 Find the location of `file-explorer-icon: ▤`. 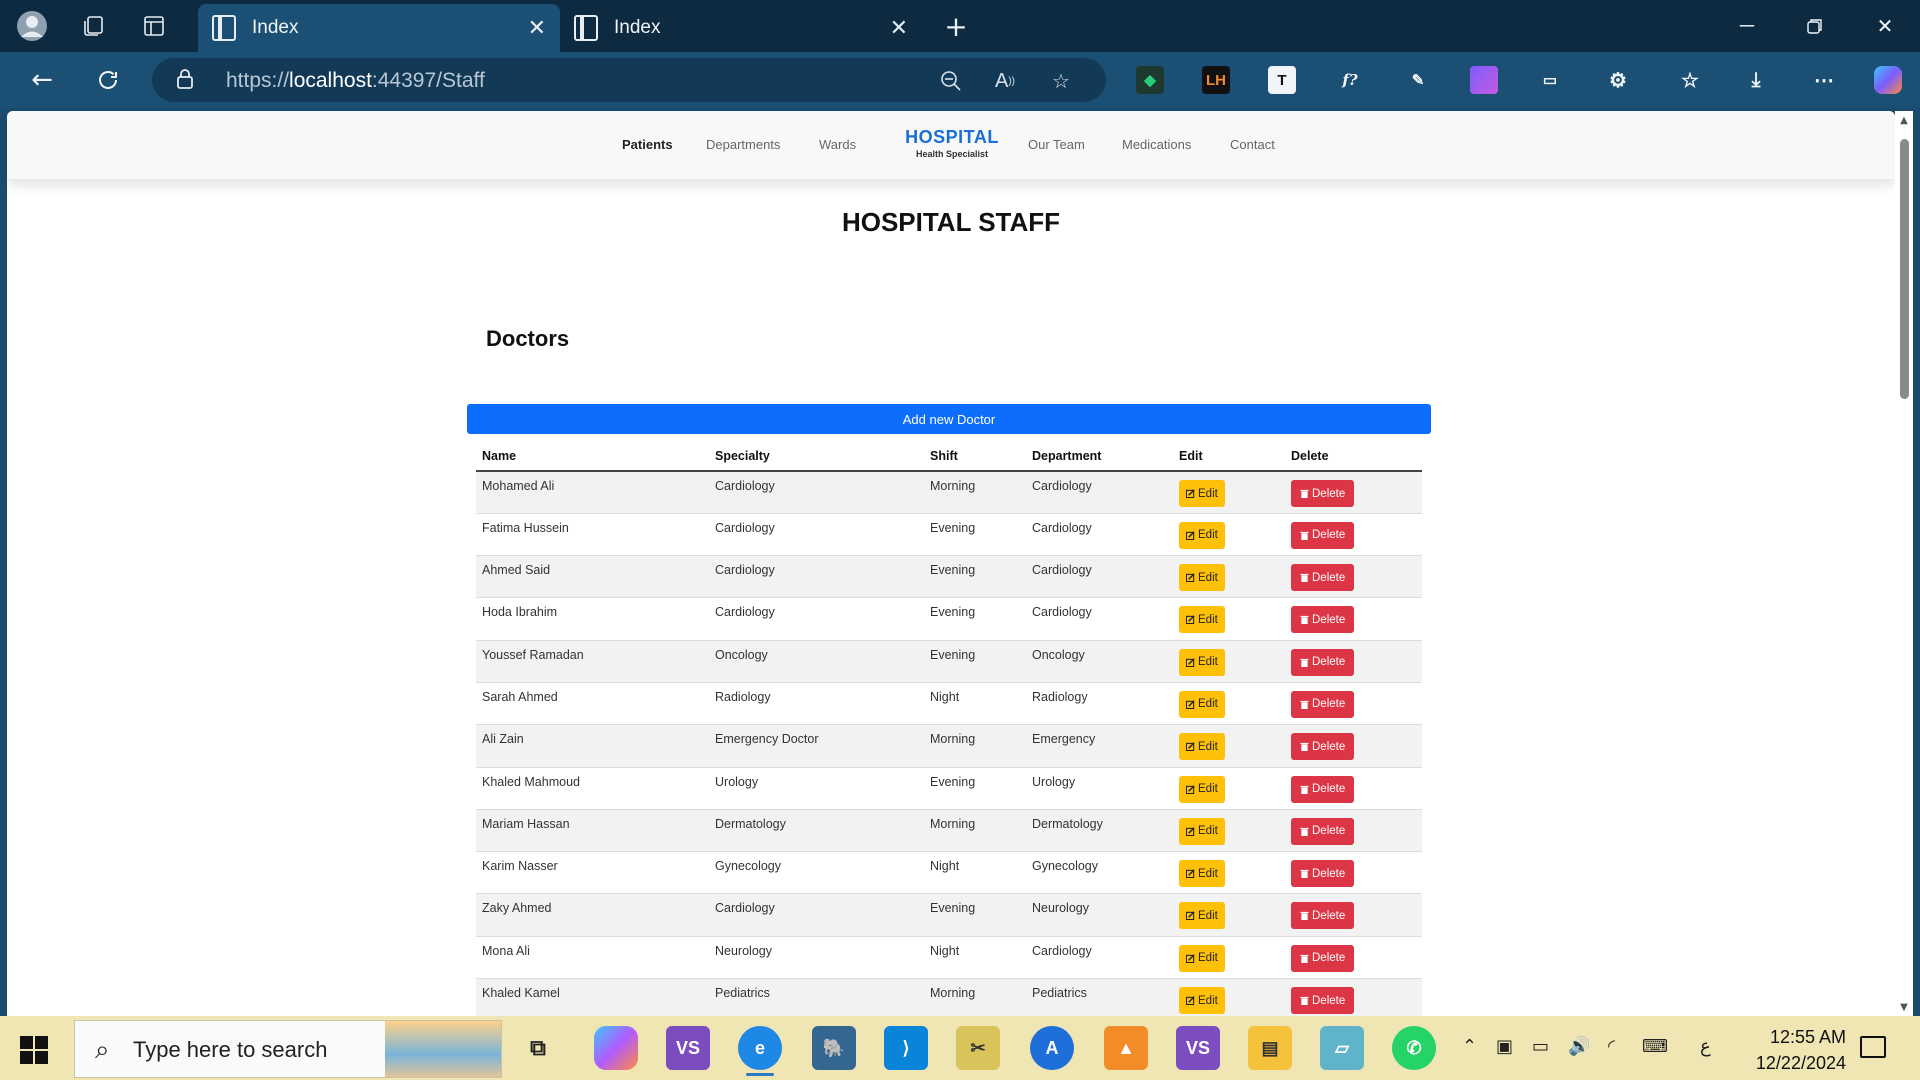

file-explorer-icon: ▤ is located at coordinates (1270, 1048).